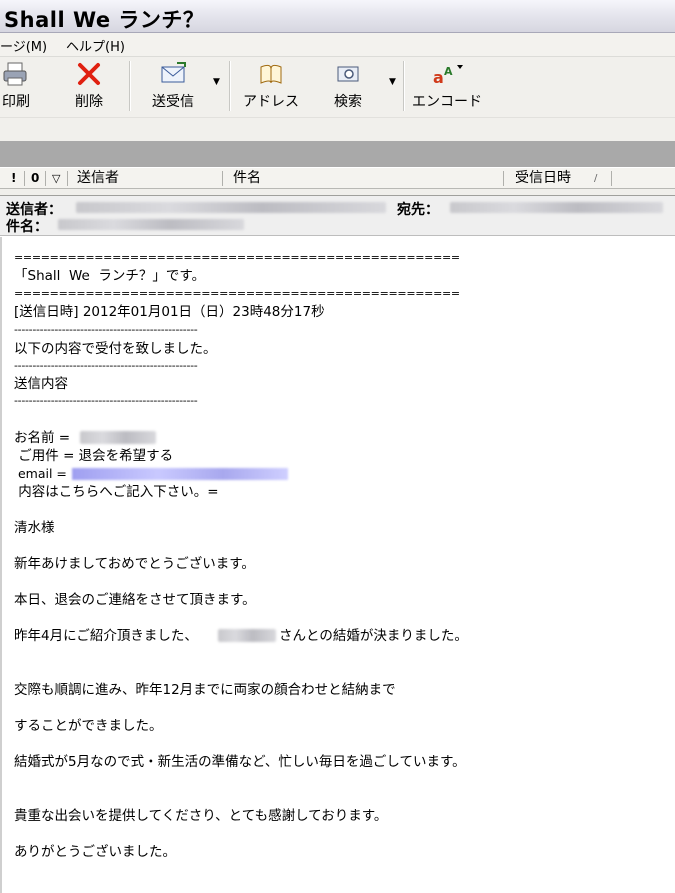  What do you see at coordinates (201, 816) in the screenshot?
I see `body-paragraph: 貴重な出会いを提供してくださり、とても感謝しております。` at bounding box center [201, 816].